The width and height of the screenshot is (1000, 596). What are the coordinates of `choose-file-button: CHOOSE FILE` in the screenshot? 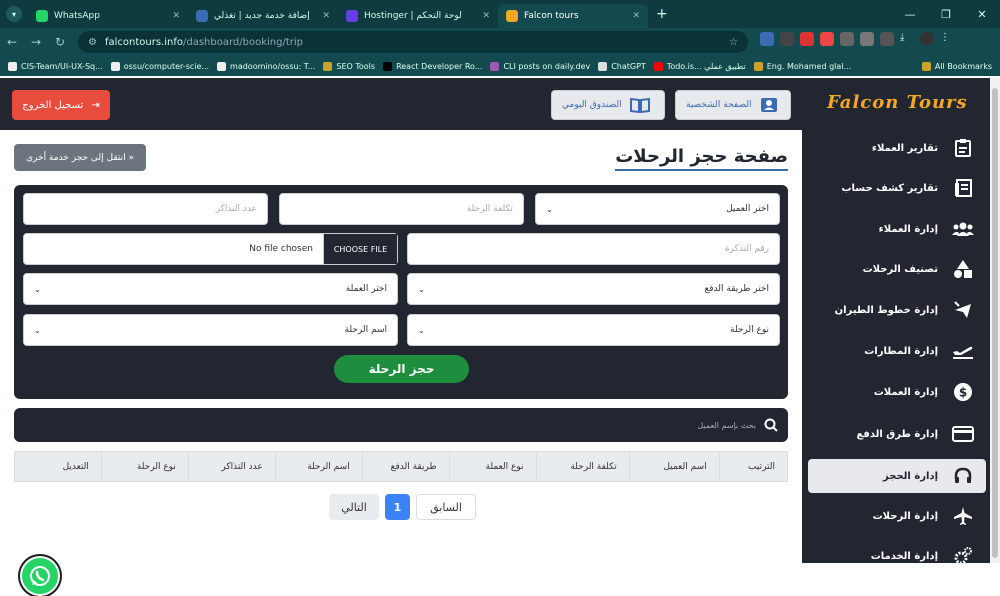 It's located at (360, 249).